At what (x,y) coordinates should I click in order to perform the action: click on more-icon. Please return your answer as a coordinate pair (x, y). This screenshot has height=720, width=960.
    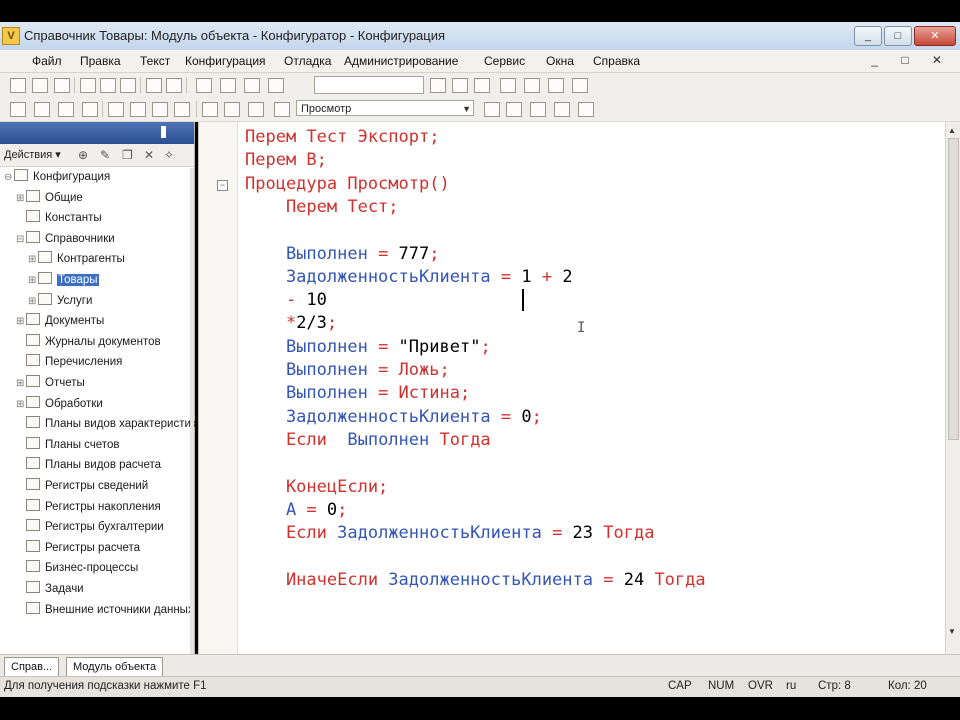
    Looking at the image, I should click on (586, 109).